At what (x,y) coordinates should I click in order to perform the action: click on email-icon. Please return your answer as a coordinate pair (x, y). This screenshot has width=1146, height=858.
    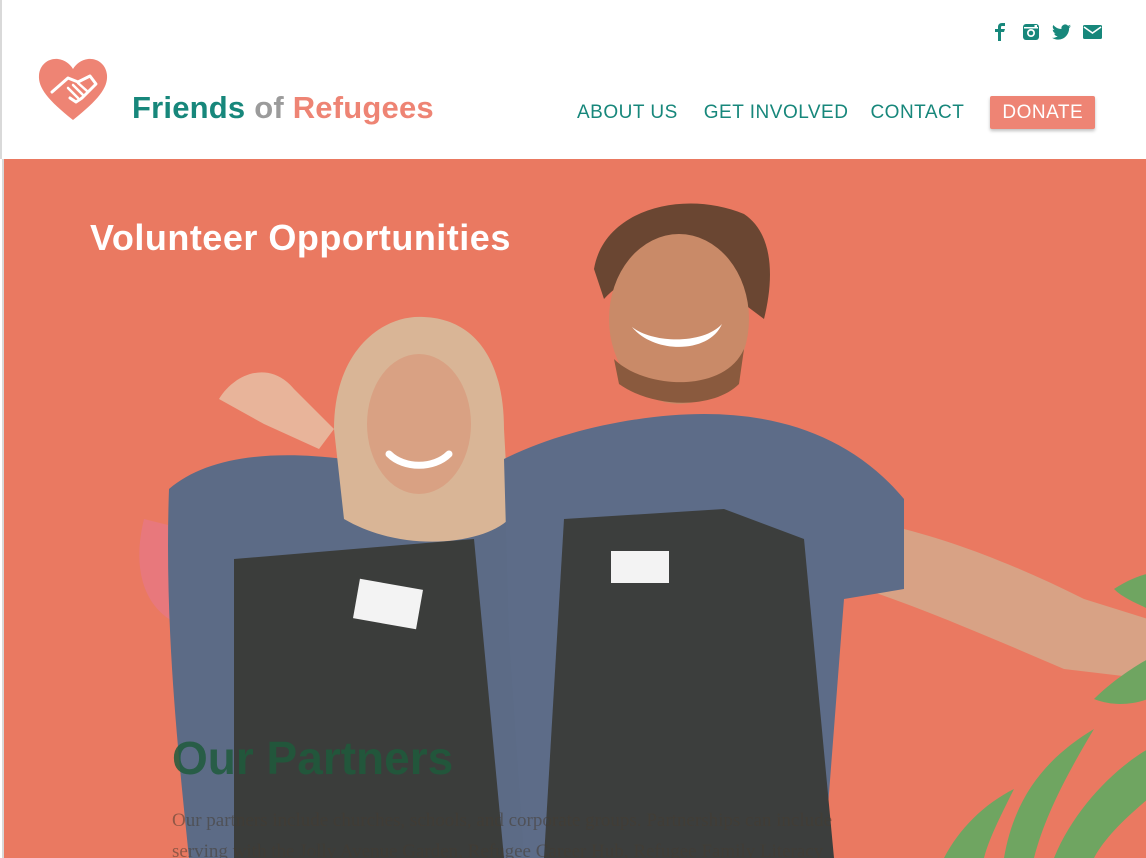
    Looking at the image, I should click on (1092, 31).